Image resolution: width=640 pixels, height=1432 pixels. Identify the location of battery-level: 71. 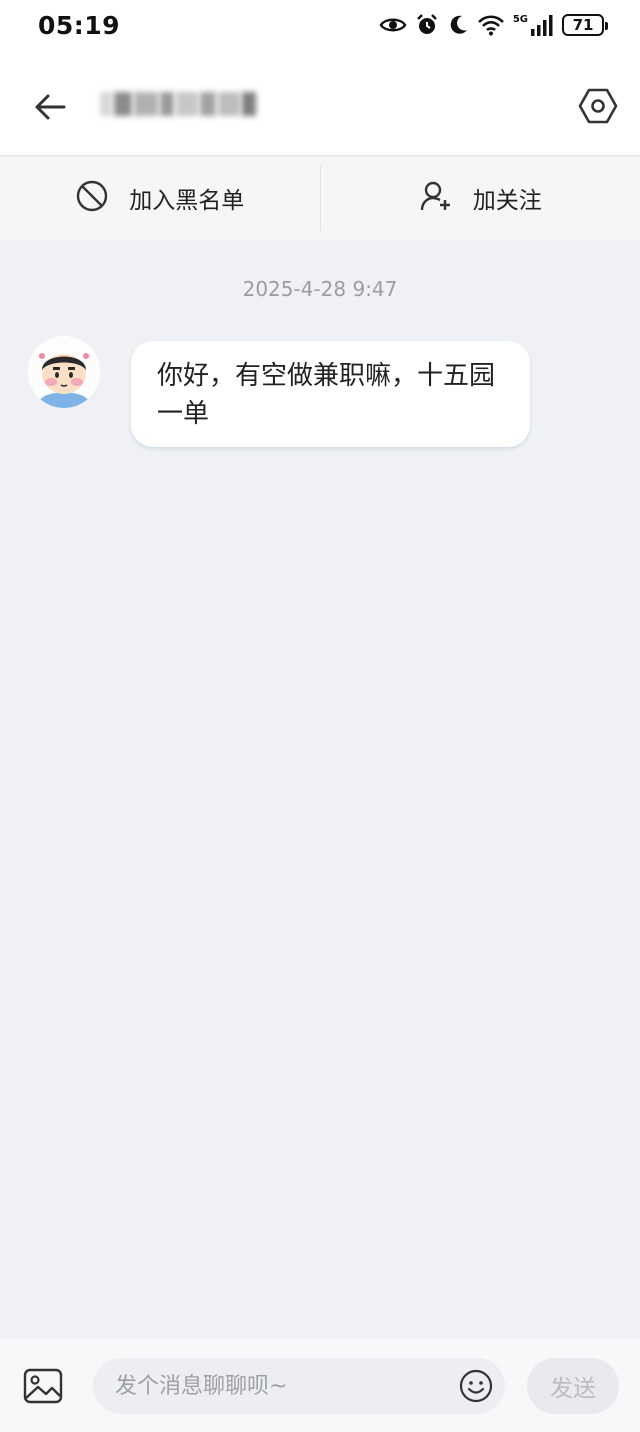
(583, 25).